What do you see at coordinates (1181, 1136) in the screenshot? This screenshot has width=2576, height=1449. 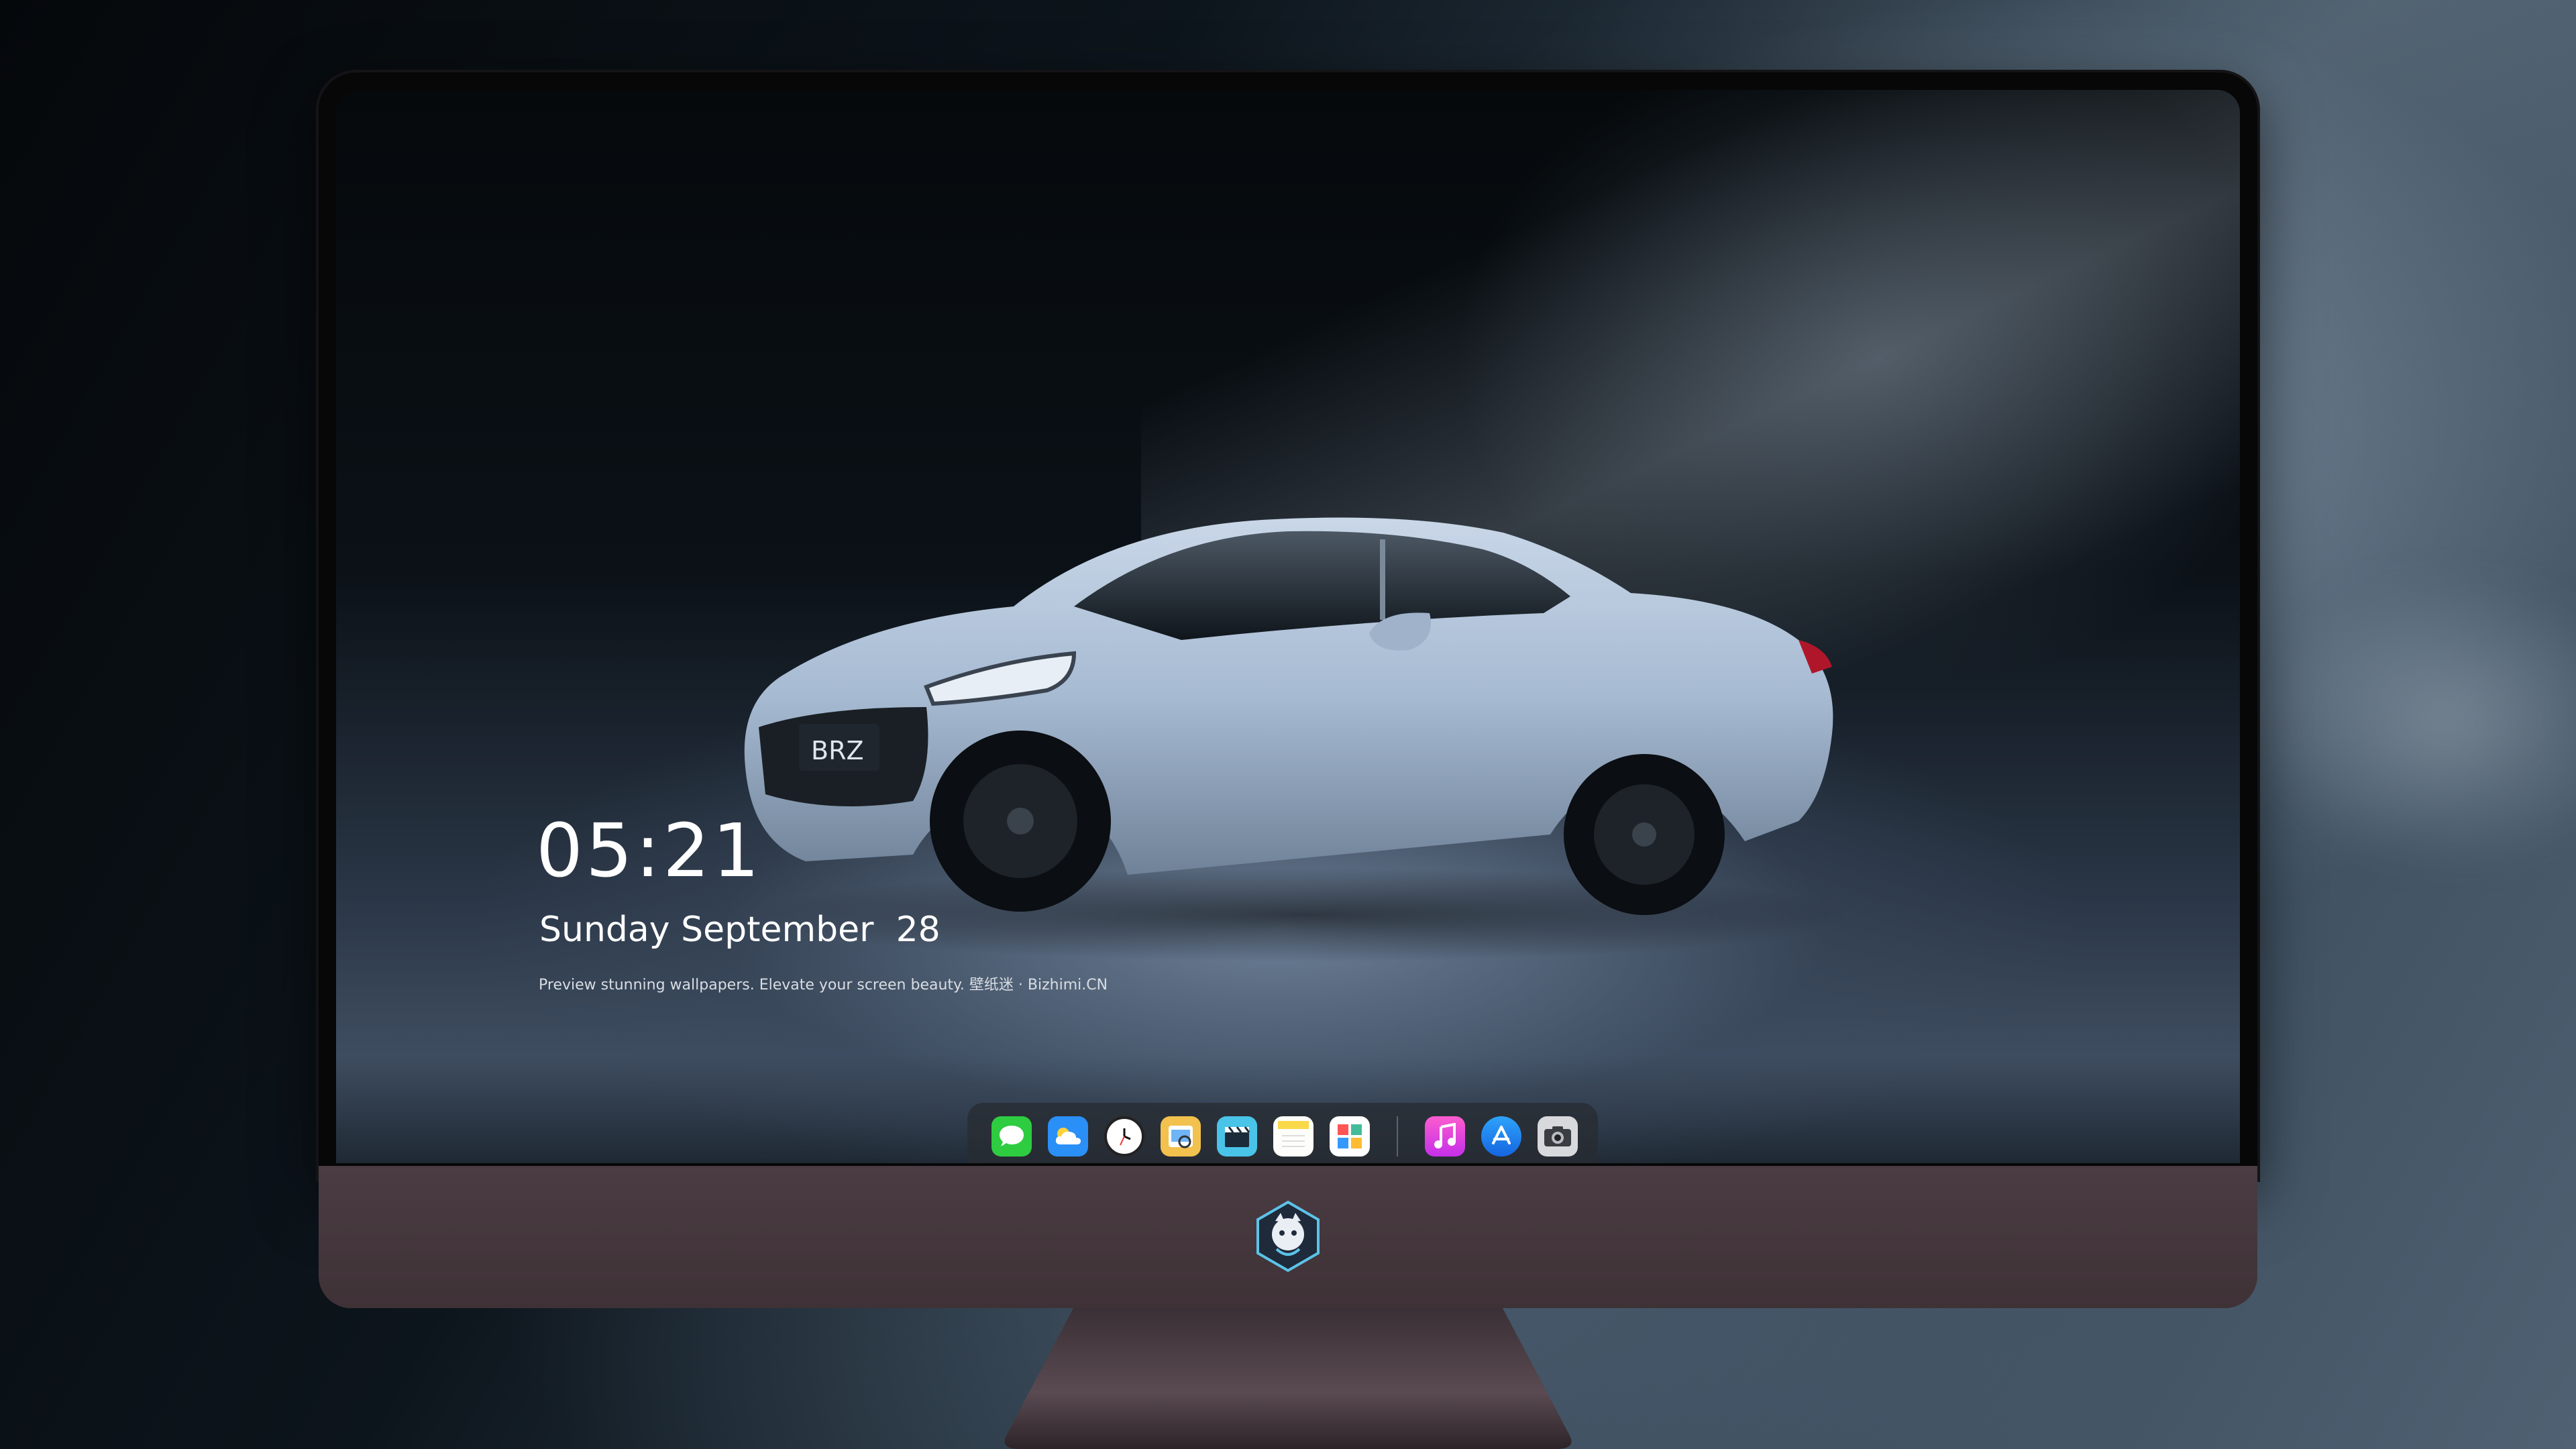 I see `preview-icon` at bounding box center [1181, 1136].